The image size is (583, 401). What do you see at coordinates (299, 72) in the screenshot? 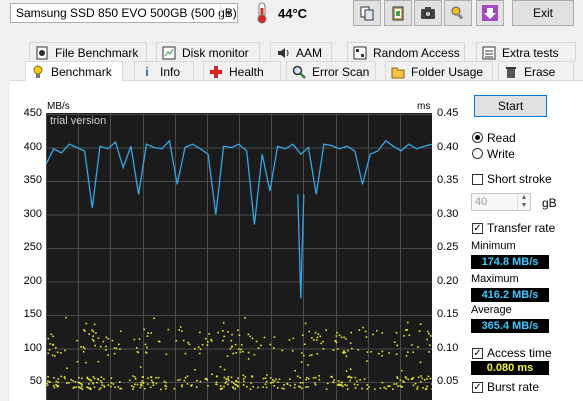
I see `magnifier-icon` at bounding box center [299, 72].